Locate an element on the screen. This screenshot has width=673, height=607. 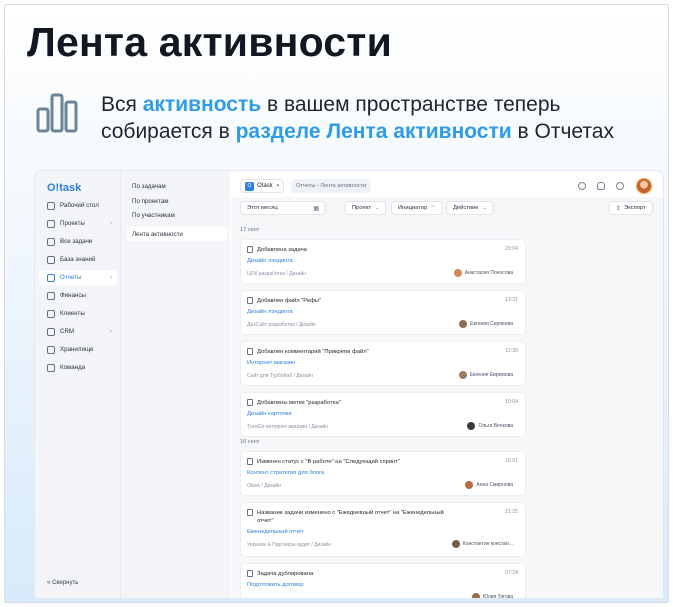
project-path: Уеркали & Партнеры аудит / Дизайн is located at coordinates (289, 545).